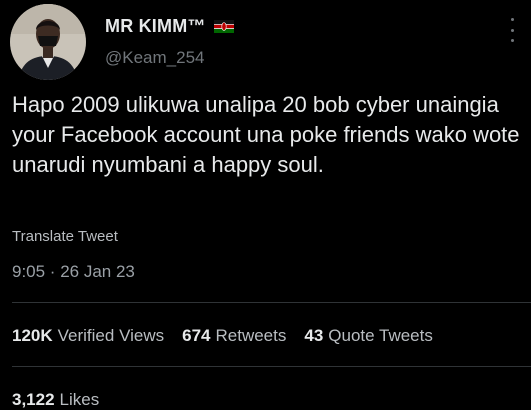 The height and width of the screenshot is (410, 531). Describe the element at coordinates (73, 272) in the screenshot. I see `tweet-timestamp: 9:05 · 26 Jan 23` at that location.